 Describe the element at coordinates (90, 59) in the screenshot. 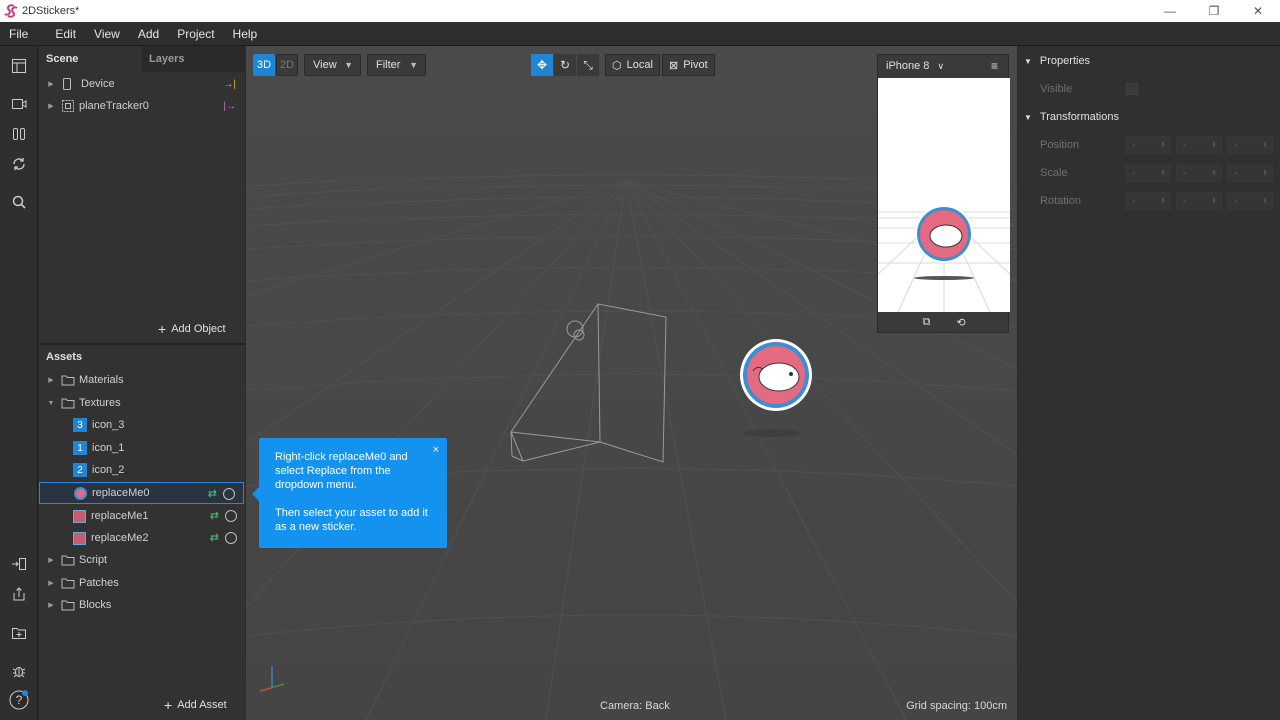

I see `tab-scene: Scene` at that location.